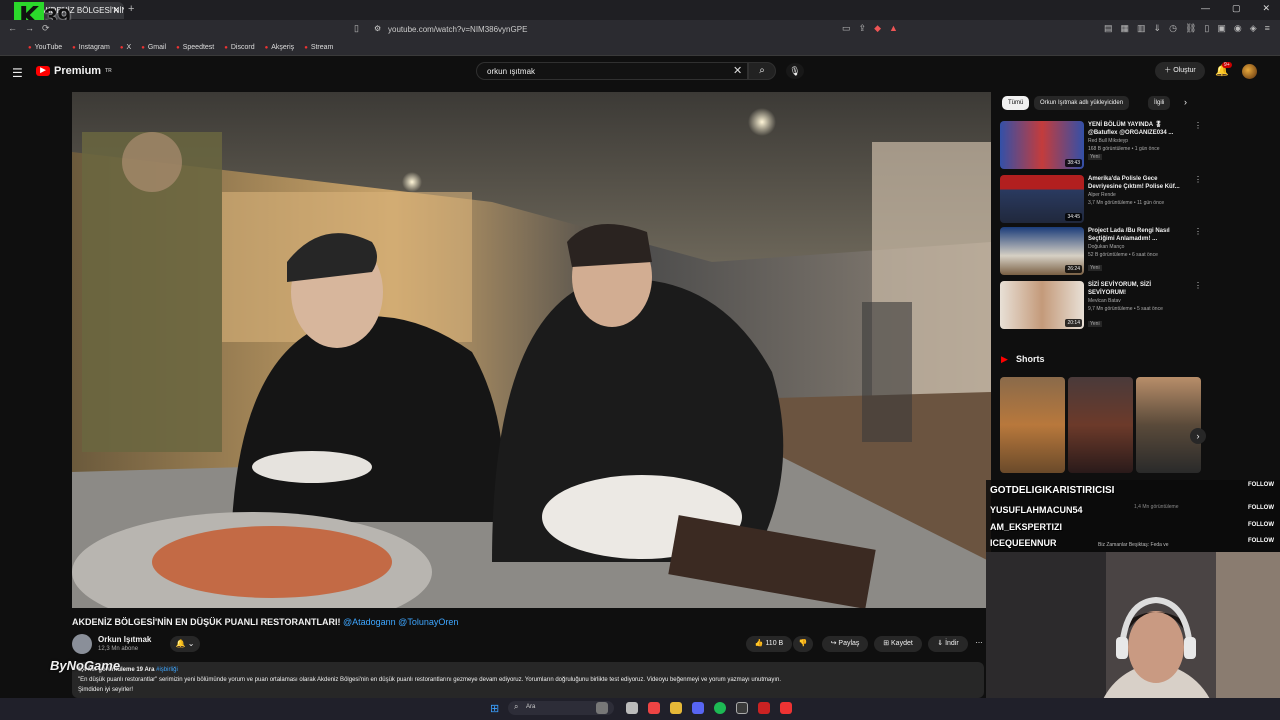 This screenshot has height=720, width=1280. What do you see at coordinates (356, 28) in the screenshot?
I see `bookmark-star-icon: ▯` at bounding box center [356, 28].